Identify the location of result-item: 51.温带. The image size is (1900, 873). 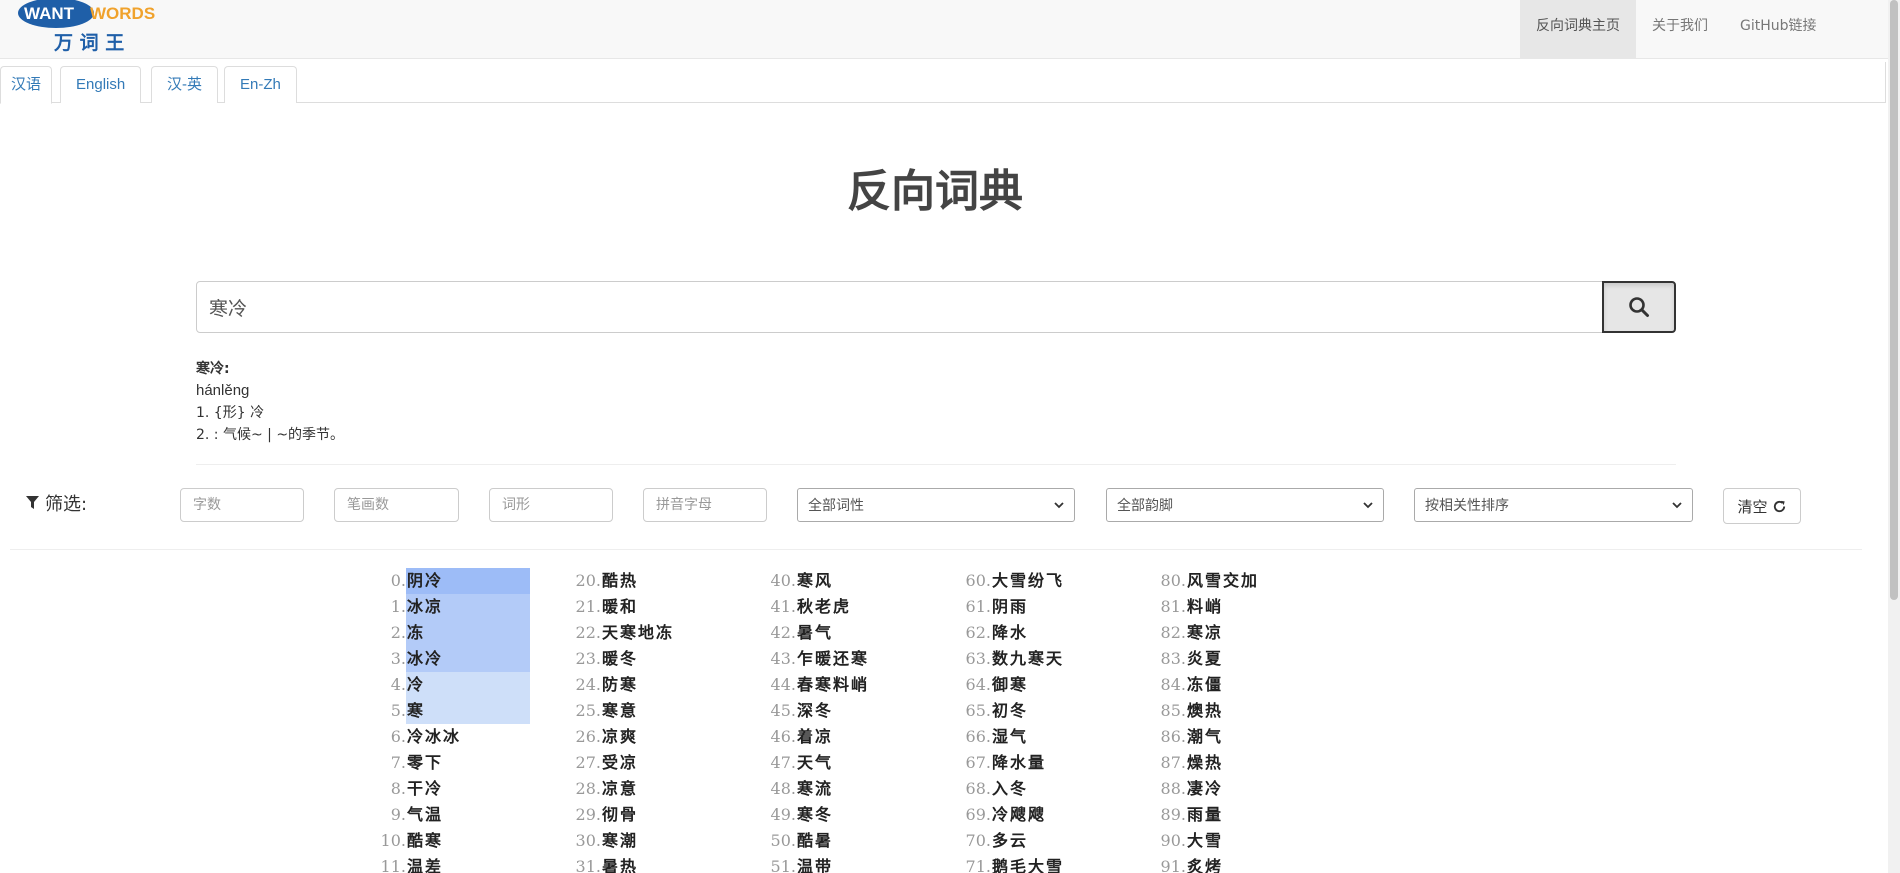
(791, 863).